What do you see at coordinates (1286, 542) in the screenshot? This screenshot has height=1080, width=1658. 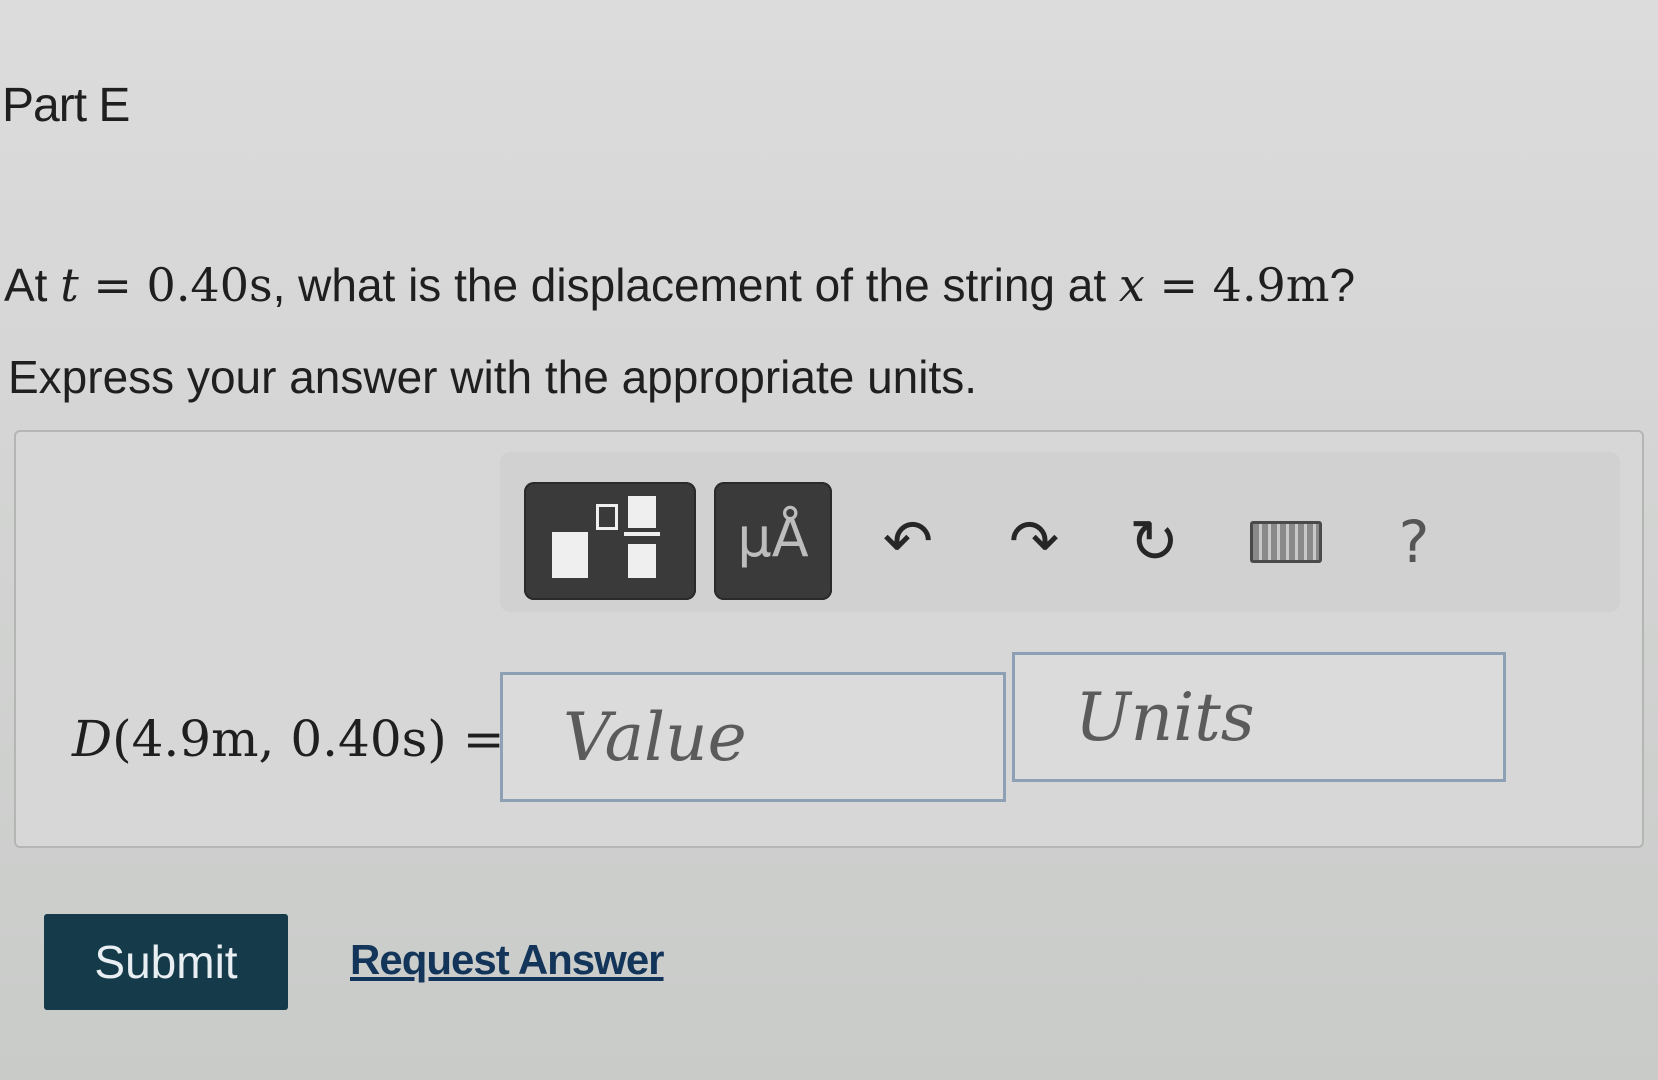 I see `keyboard-icon` at bounding box center [1286, 542].